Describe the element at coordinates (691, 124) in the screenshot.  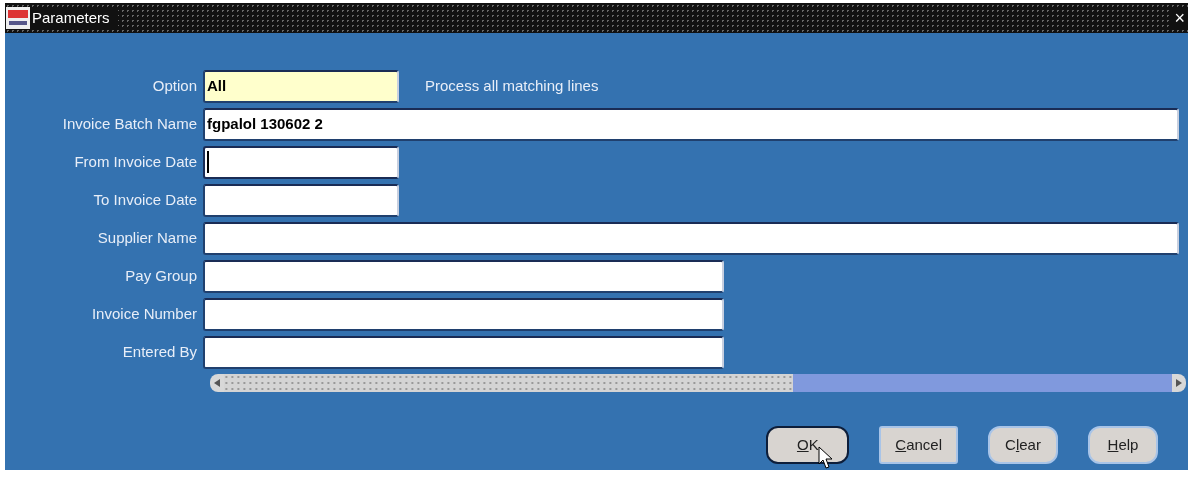
I see `input-field: fgpalol 130602 2` at that location.